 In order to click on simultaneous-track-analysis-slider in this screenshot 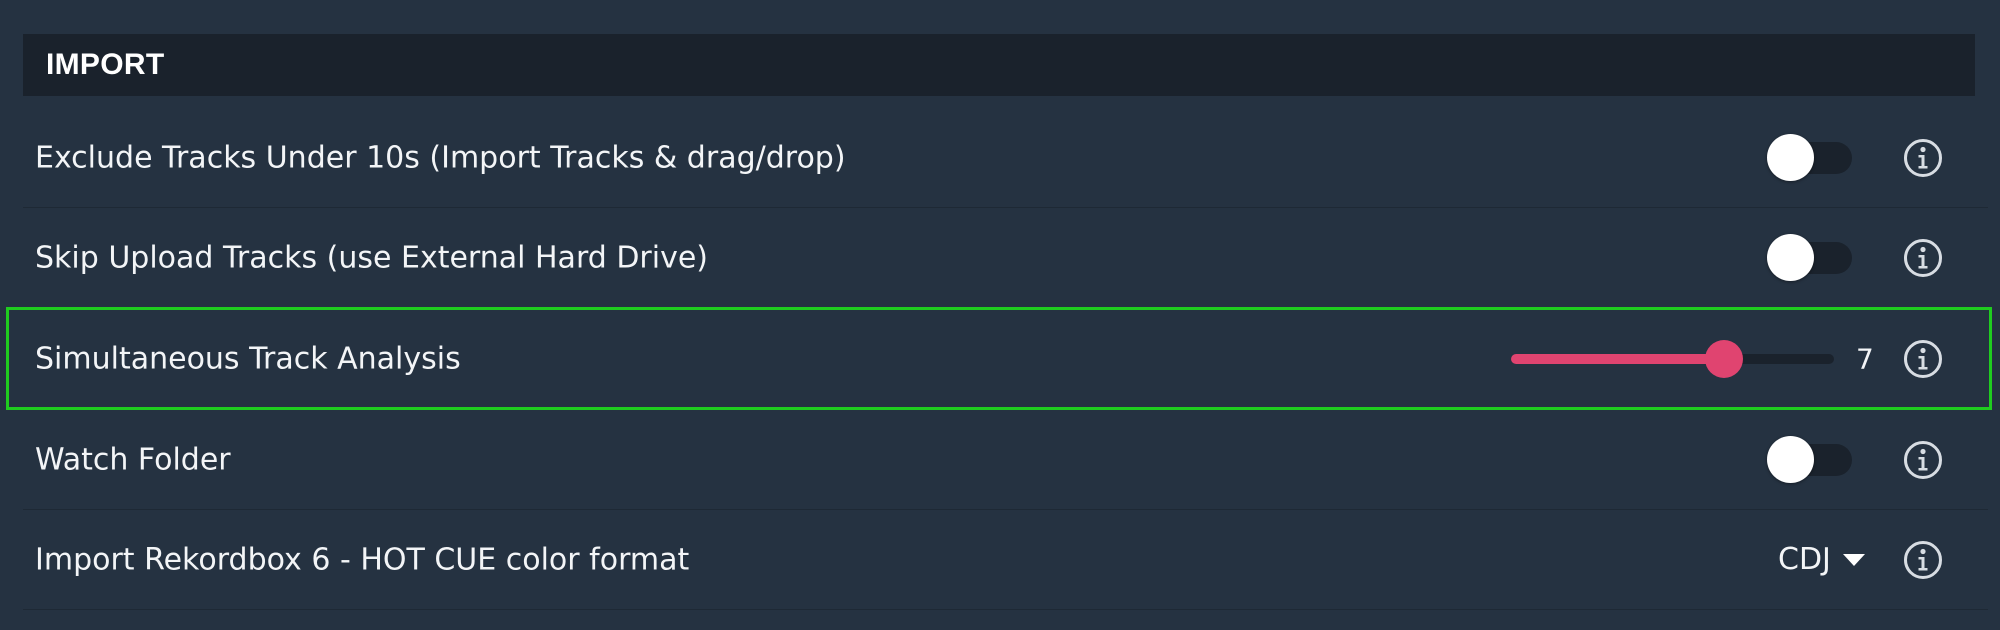, I will do `click(1672, 359)`.